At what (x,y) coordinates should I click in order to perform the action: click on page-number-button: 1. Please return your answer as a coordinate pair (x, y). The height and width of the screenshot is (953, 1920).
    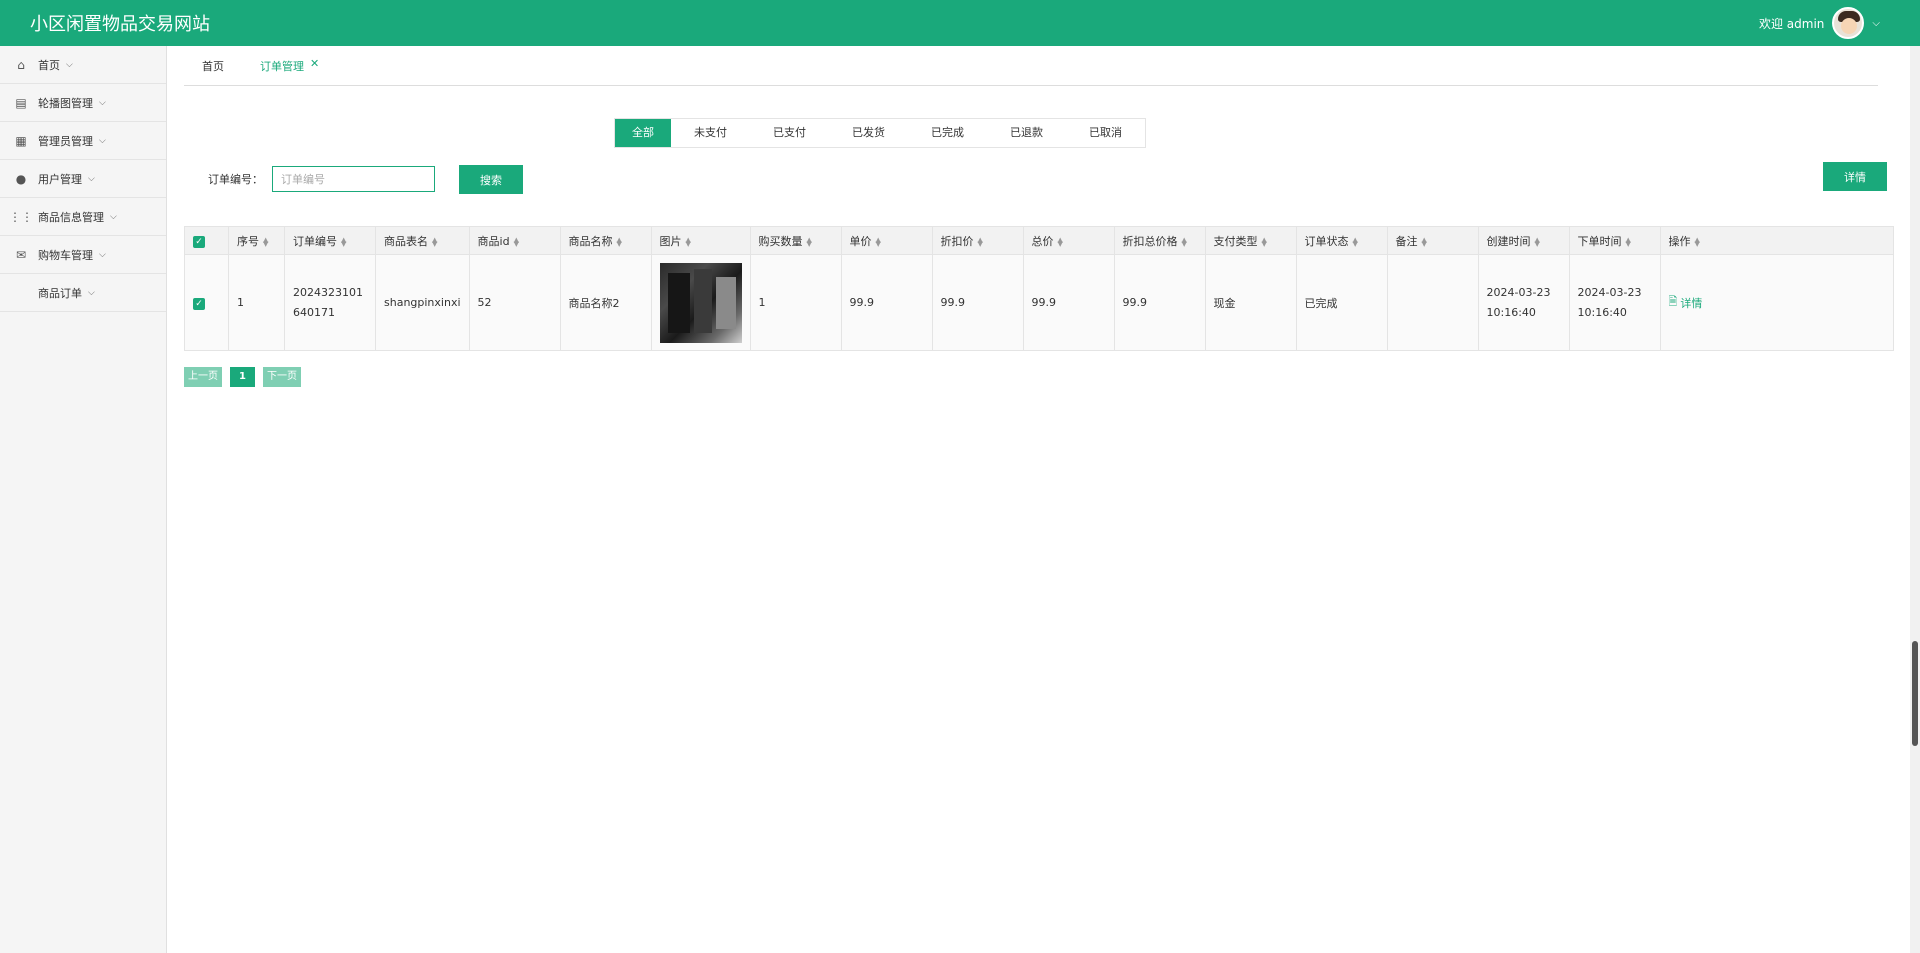
    Looking at the image, I should click on (242, 377).